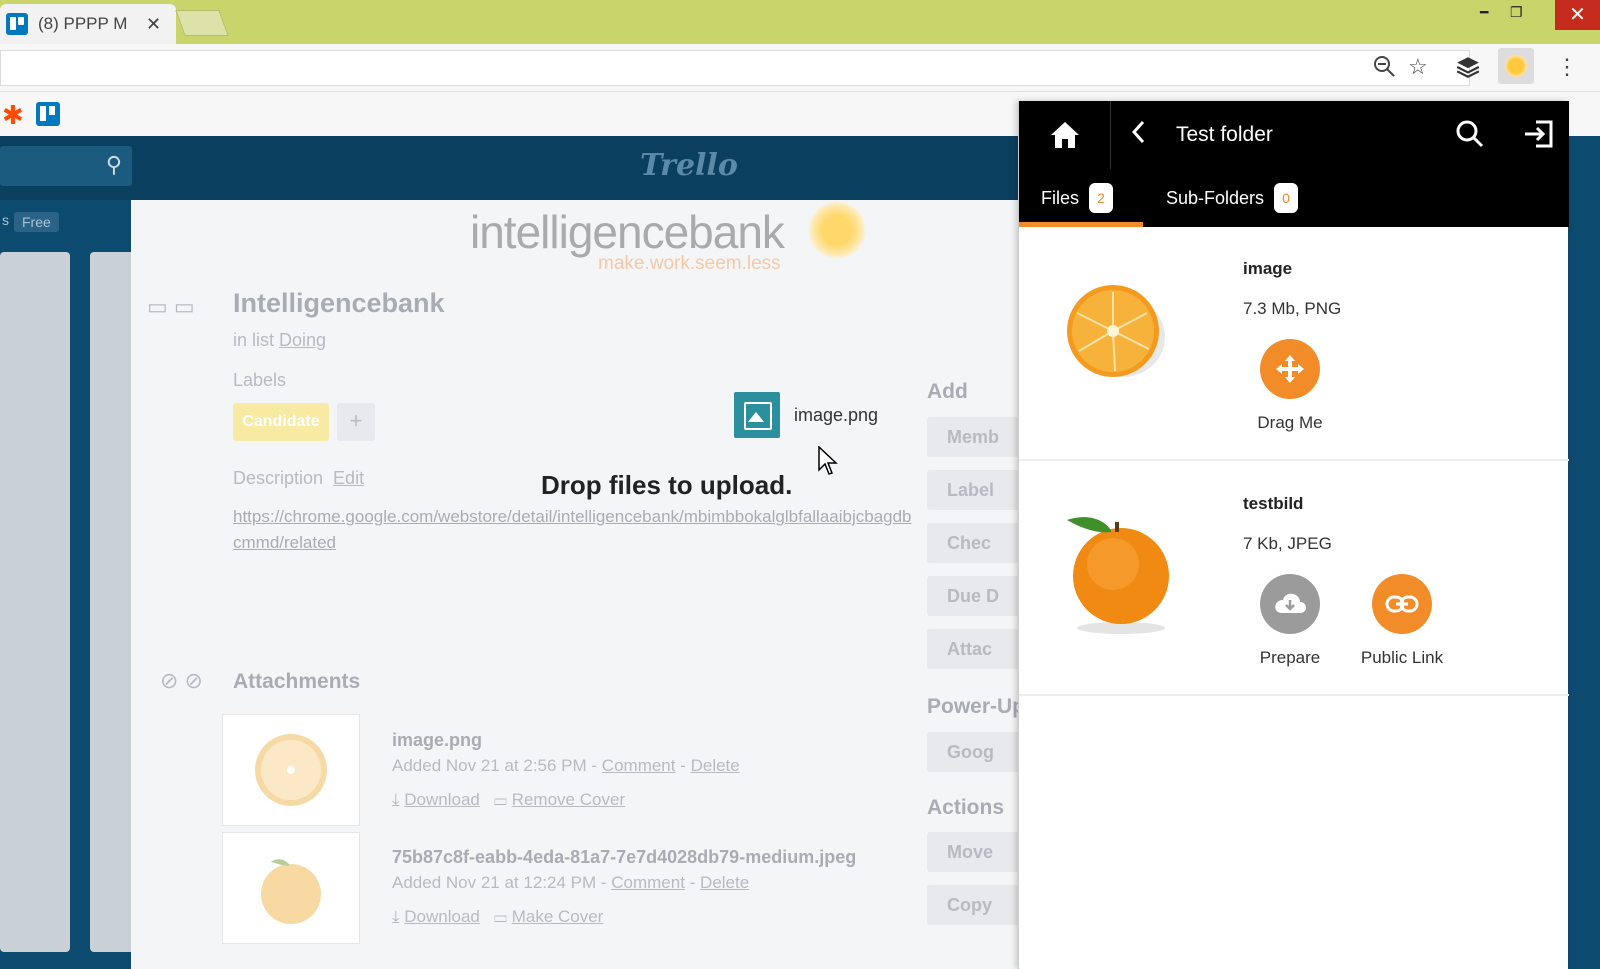 This screenshot has height=969, width=1600. I want to click on count-badge: 2, so click(1101, 198).